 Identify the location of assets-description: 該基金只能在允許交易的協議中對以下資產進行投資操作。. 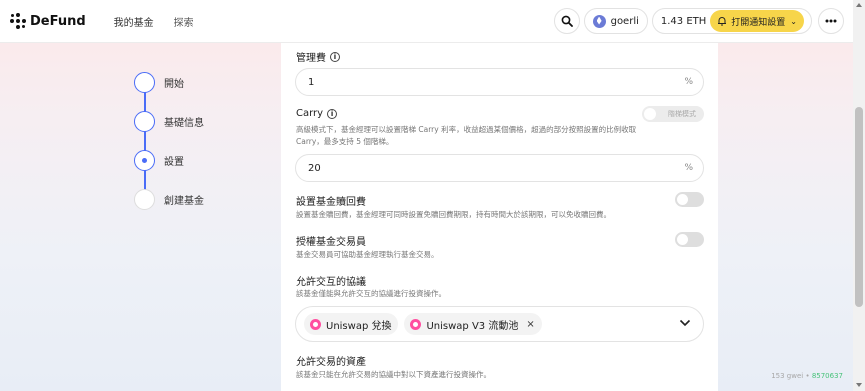
(393, 374).